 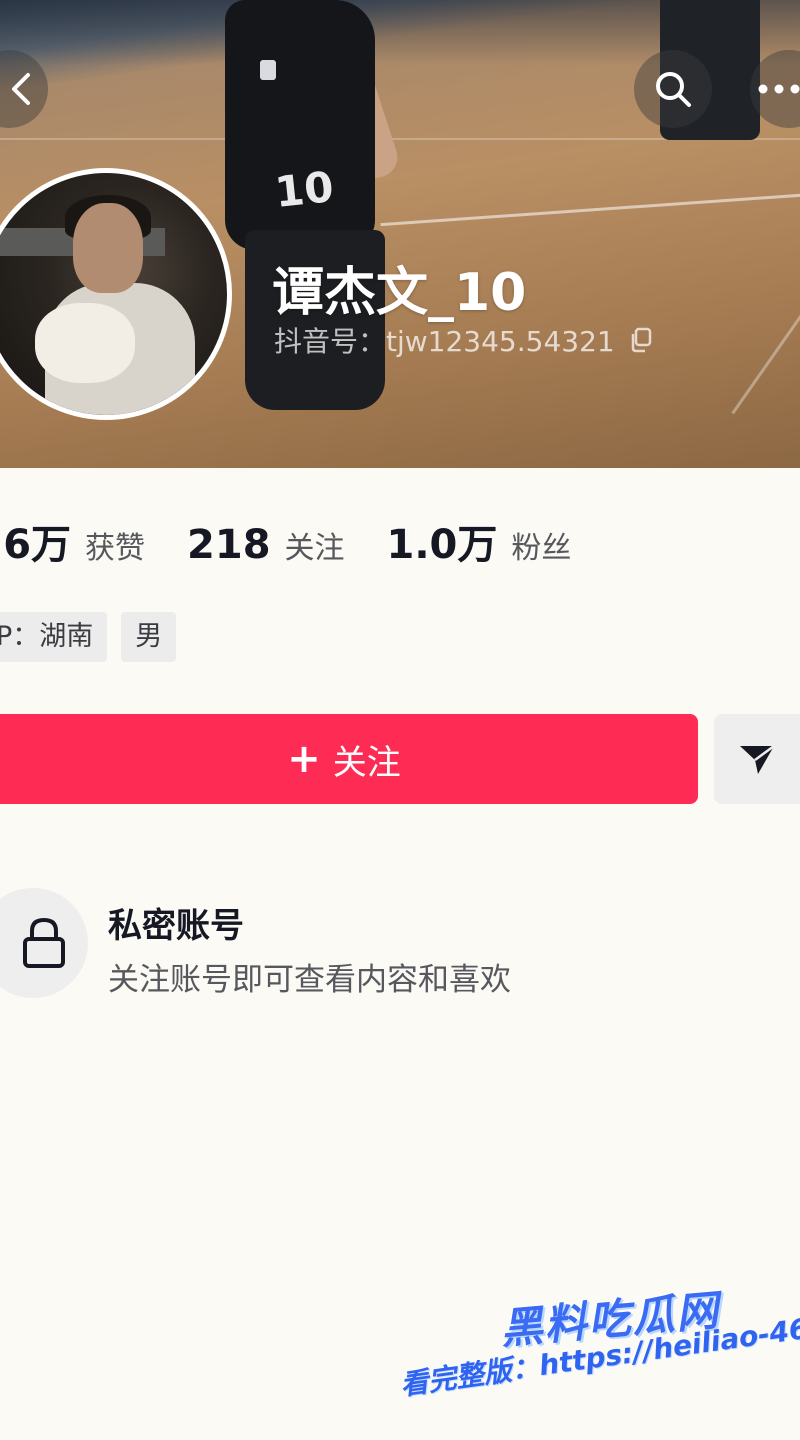 I want to click on follow-button: + 关注, so click(x=349, y=759).